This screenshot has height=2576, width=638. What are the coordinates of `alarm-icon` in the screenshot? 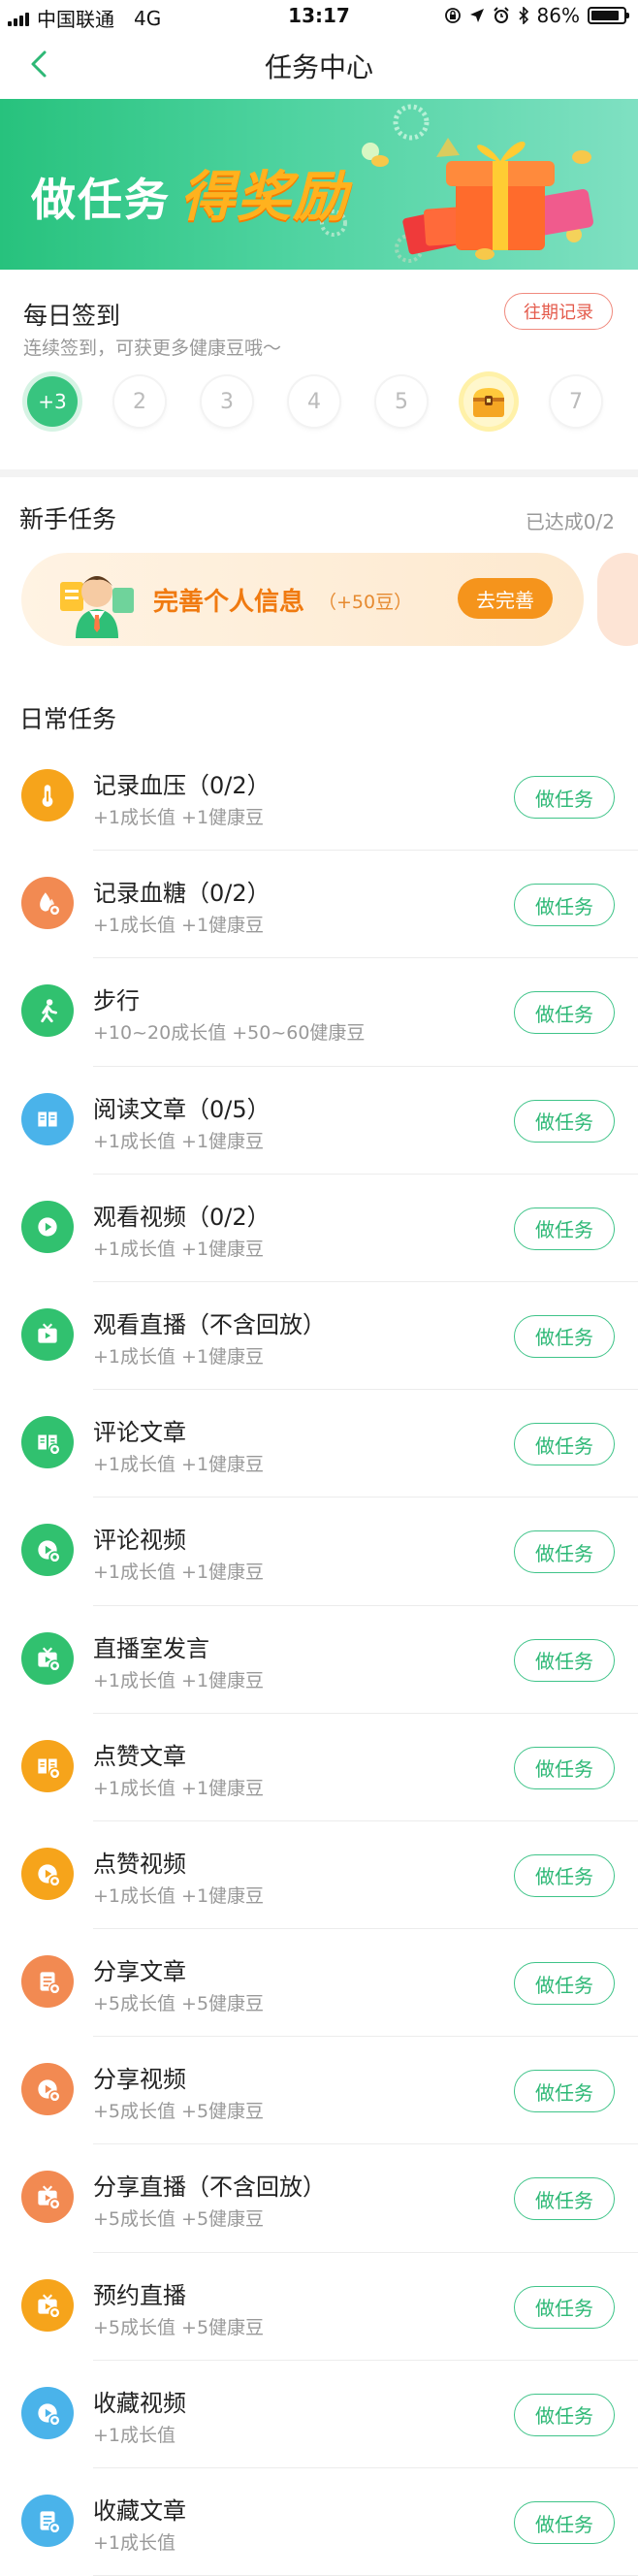 It's located at (501, 15).